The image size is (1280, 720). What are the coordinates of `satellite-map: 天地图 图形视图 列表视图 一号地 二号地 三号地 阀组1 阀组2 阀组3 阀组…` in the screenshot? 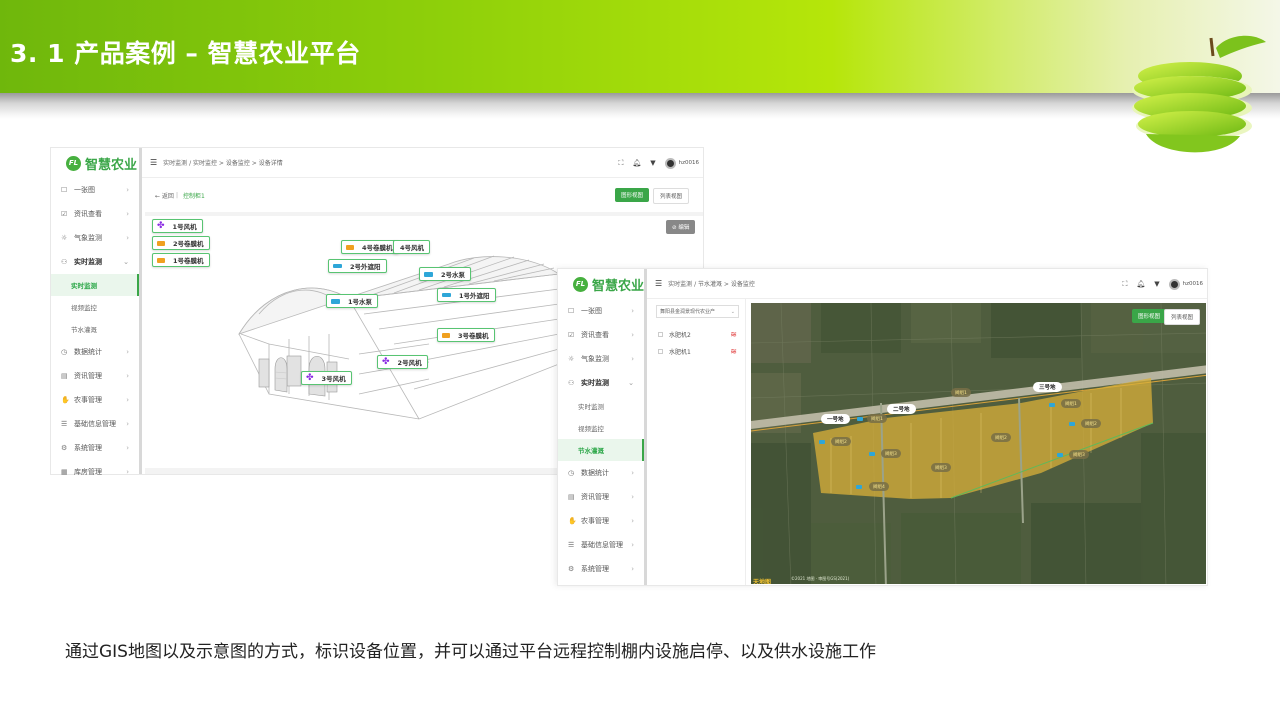 It's located at (978, 443).